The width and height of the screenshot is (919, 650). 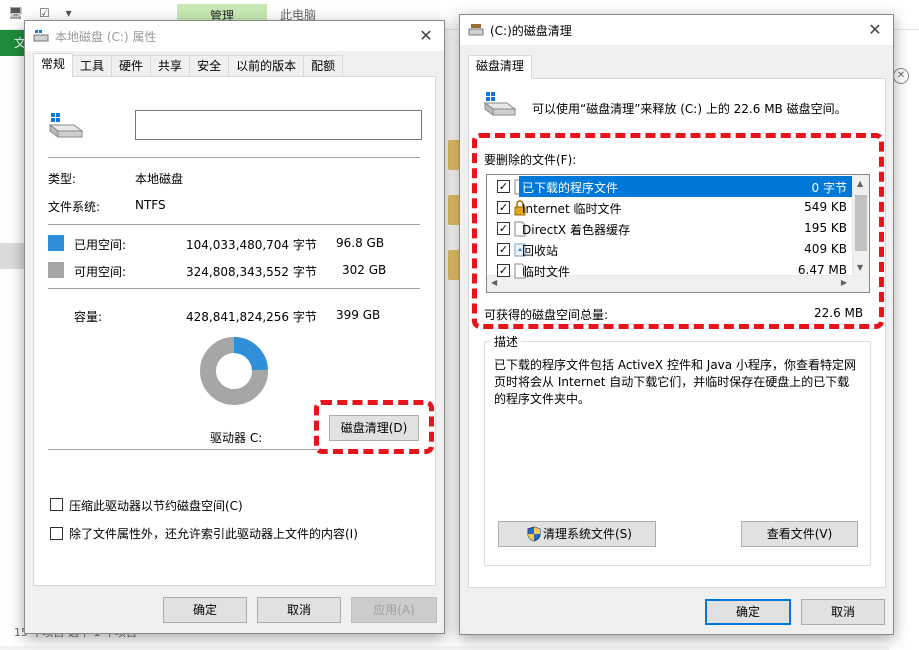 I want to click on properties-title: 本地磁盘 (C:) 属性, so click(x=106, y=37).